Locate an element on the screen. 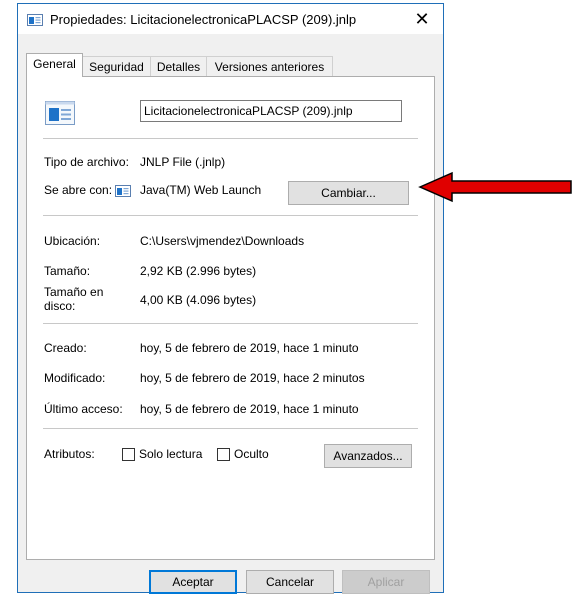 This screenshot has width=576, height=598. tab-general: General is located at coordinates (54, 65).